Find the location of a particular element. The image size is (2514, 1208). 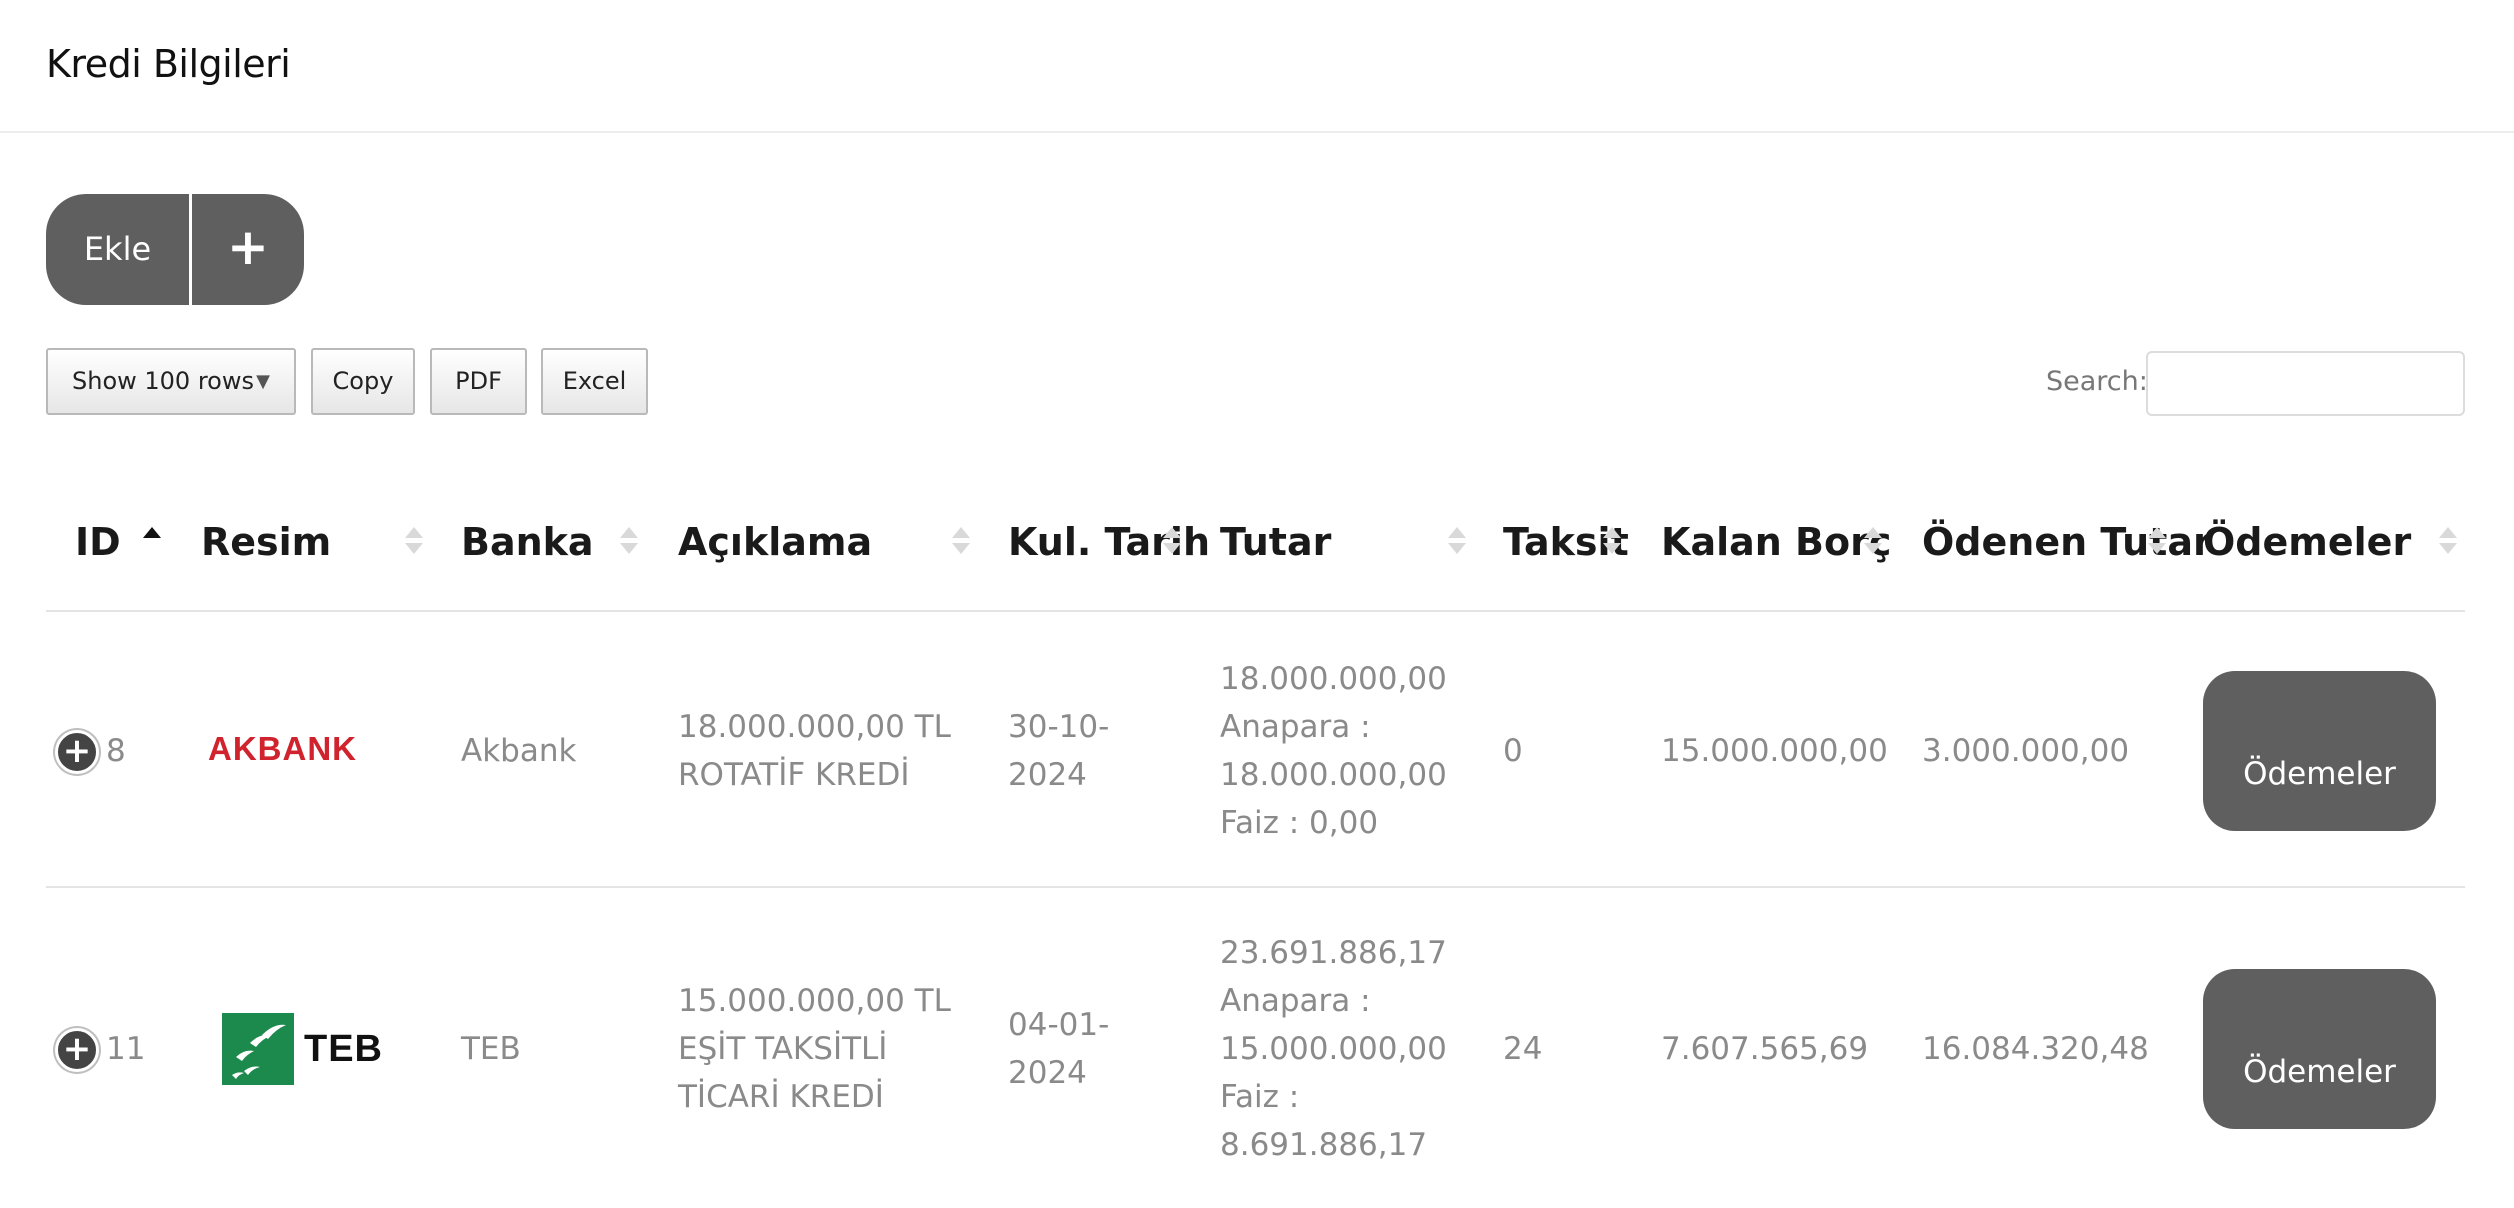

pdf-button: PDF is located at coordinates (478, 381).